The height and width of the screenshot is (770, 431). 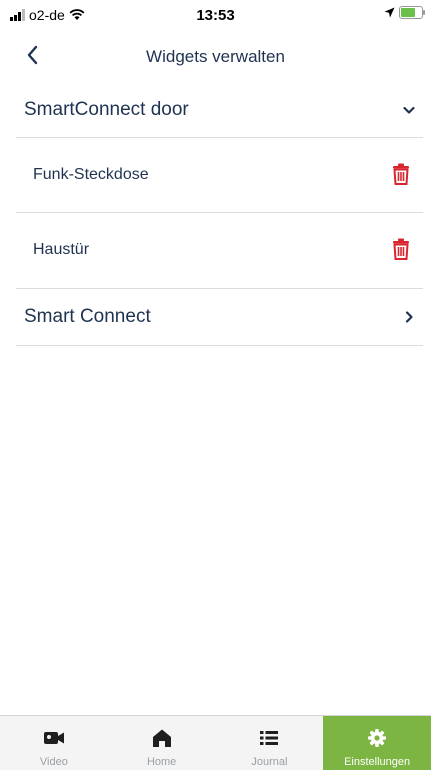 I want to click on nav-bar: Widgets verwalten, so click(x=215, y=56).